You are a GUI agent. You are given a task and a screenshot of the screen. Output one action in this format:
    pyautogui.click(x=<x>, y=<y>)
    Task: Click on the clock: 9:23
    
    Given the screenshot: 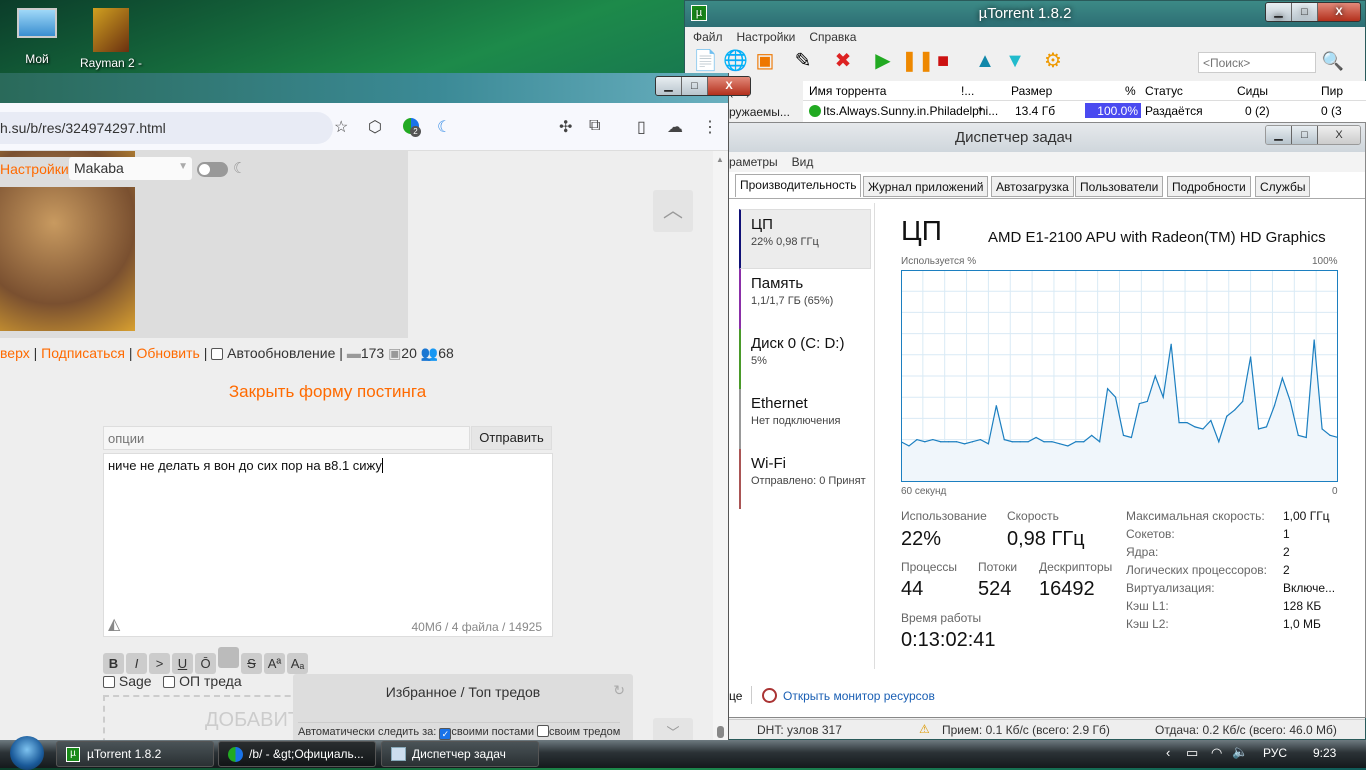 What is the action you would take?
    pyautogui.click(x=1324, y=753)
    